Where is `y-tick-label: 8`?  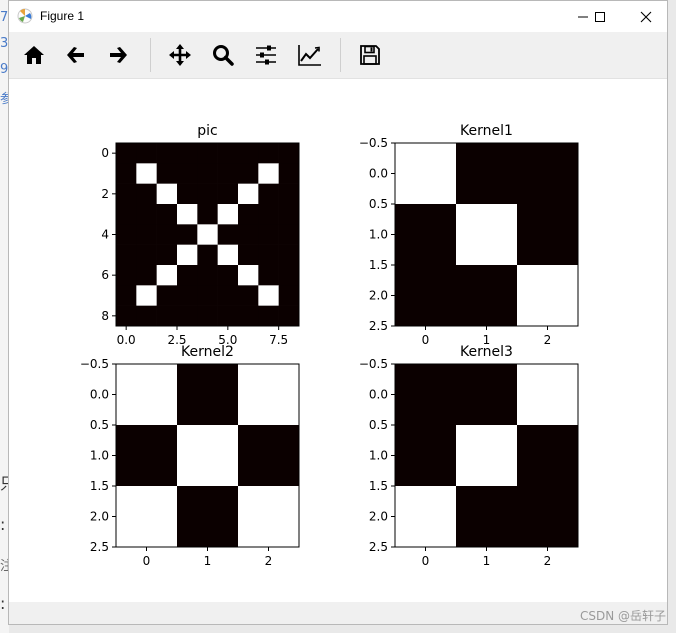 y-tick-label: 8 is located at coordinates (105, 316).